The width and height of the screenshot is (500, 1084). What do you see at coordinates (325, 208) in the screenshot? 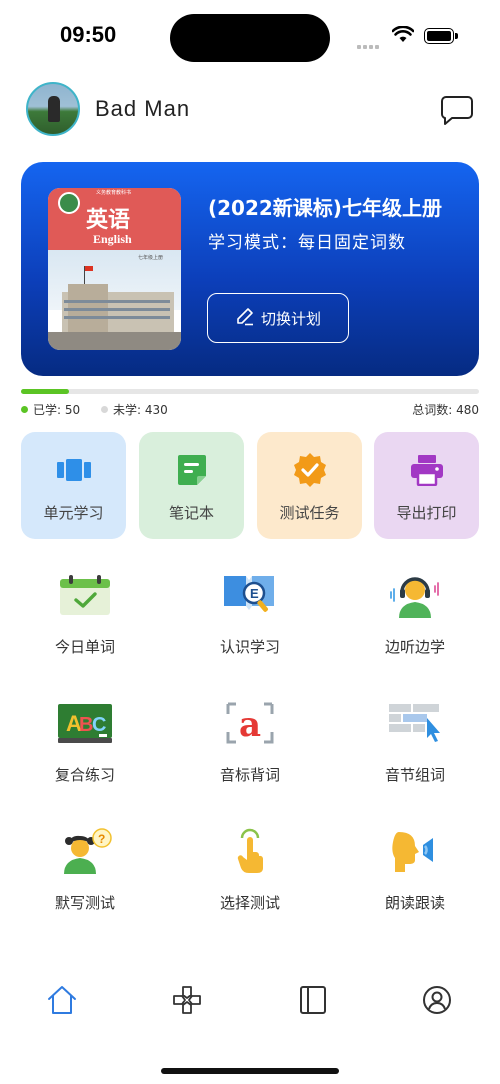
I see `plan-title: (2022新课标)七年级上册` at bounding box center [325, 208].